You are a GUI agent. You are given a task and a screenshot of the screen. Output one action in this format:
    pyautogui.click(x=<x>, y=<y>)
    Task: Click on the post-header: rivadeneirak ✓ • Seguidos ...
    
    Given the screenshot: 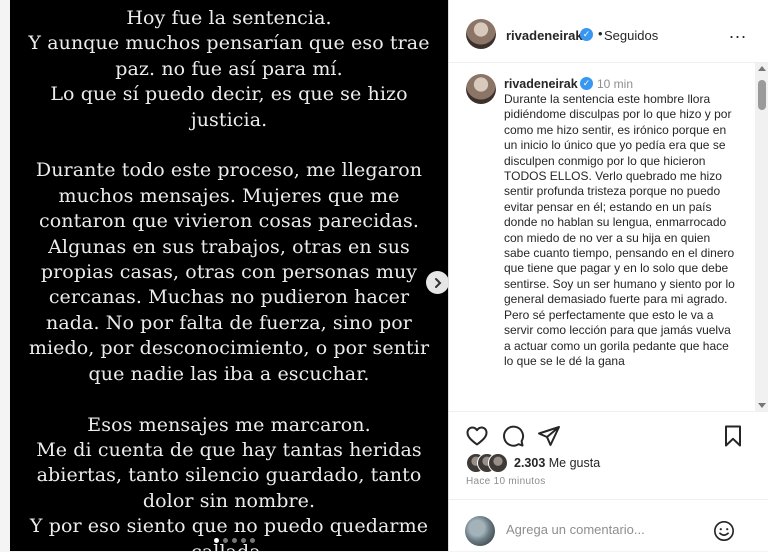 What is the action you would take?
    pyautogui.click(x=608, y=31)
    